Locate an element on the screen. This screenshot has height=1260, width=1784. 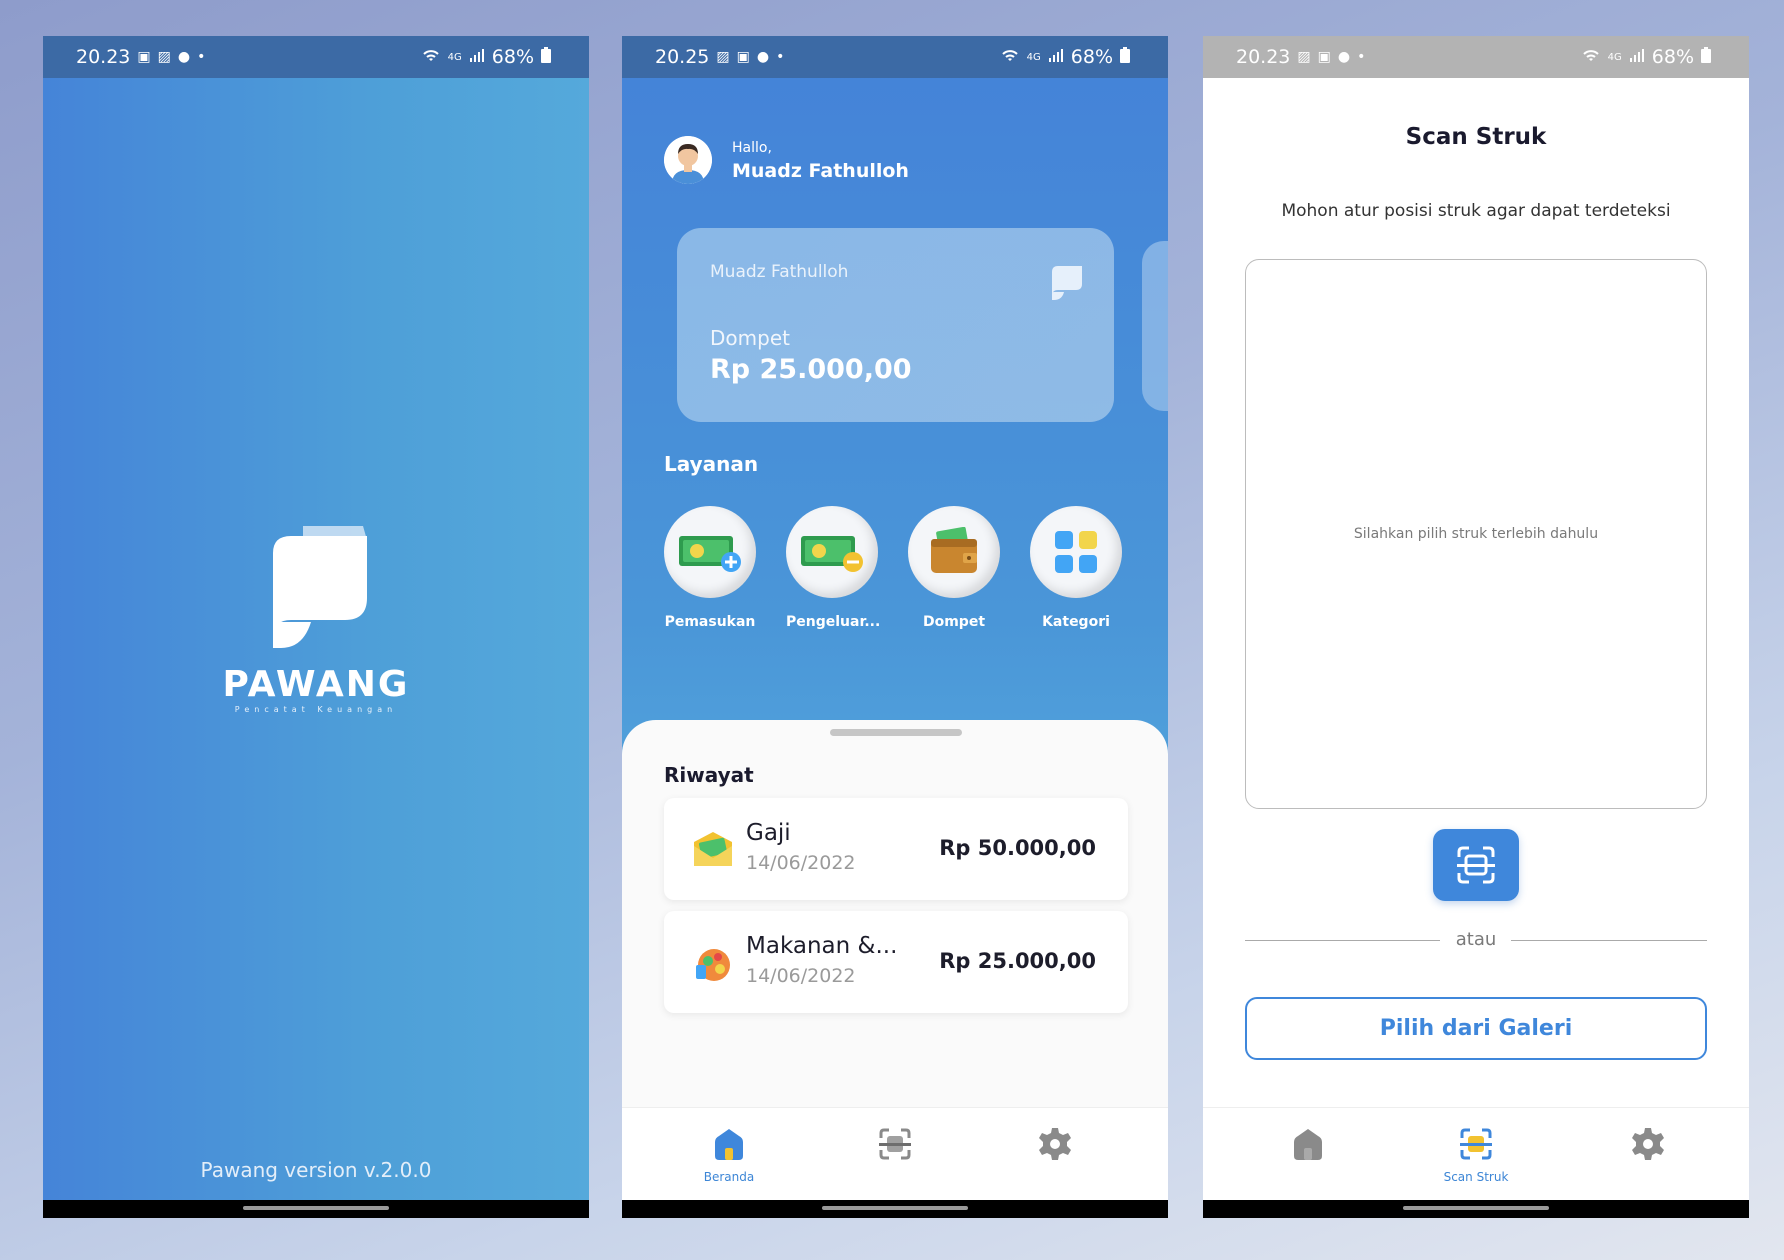
wallet-card: Muadz Fathulloh Dompet Rp 25.000,00 is located at coordinates (895, 325).